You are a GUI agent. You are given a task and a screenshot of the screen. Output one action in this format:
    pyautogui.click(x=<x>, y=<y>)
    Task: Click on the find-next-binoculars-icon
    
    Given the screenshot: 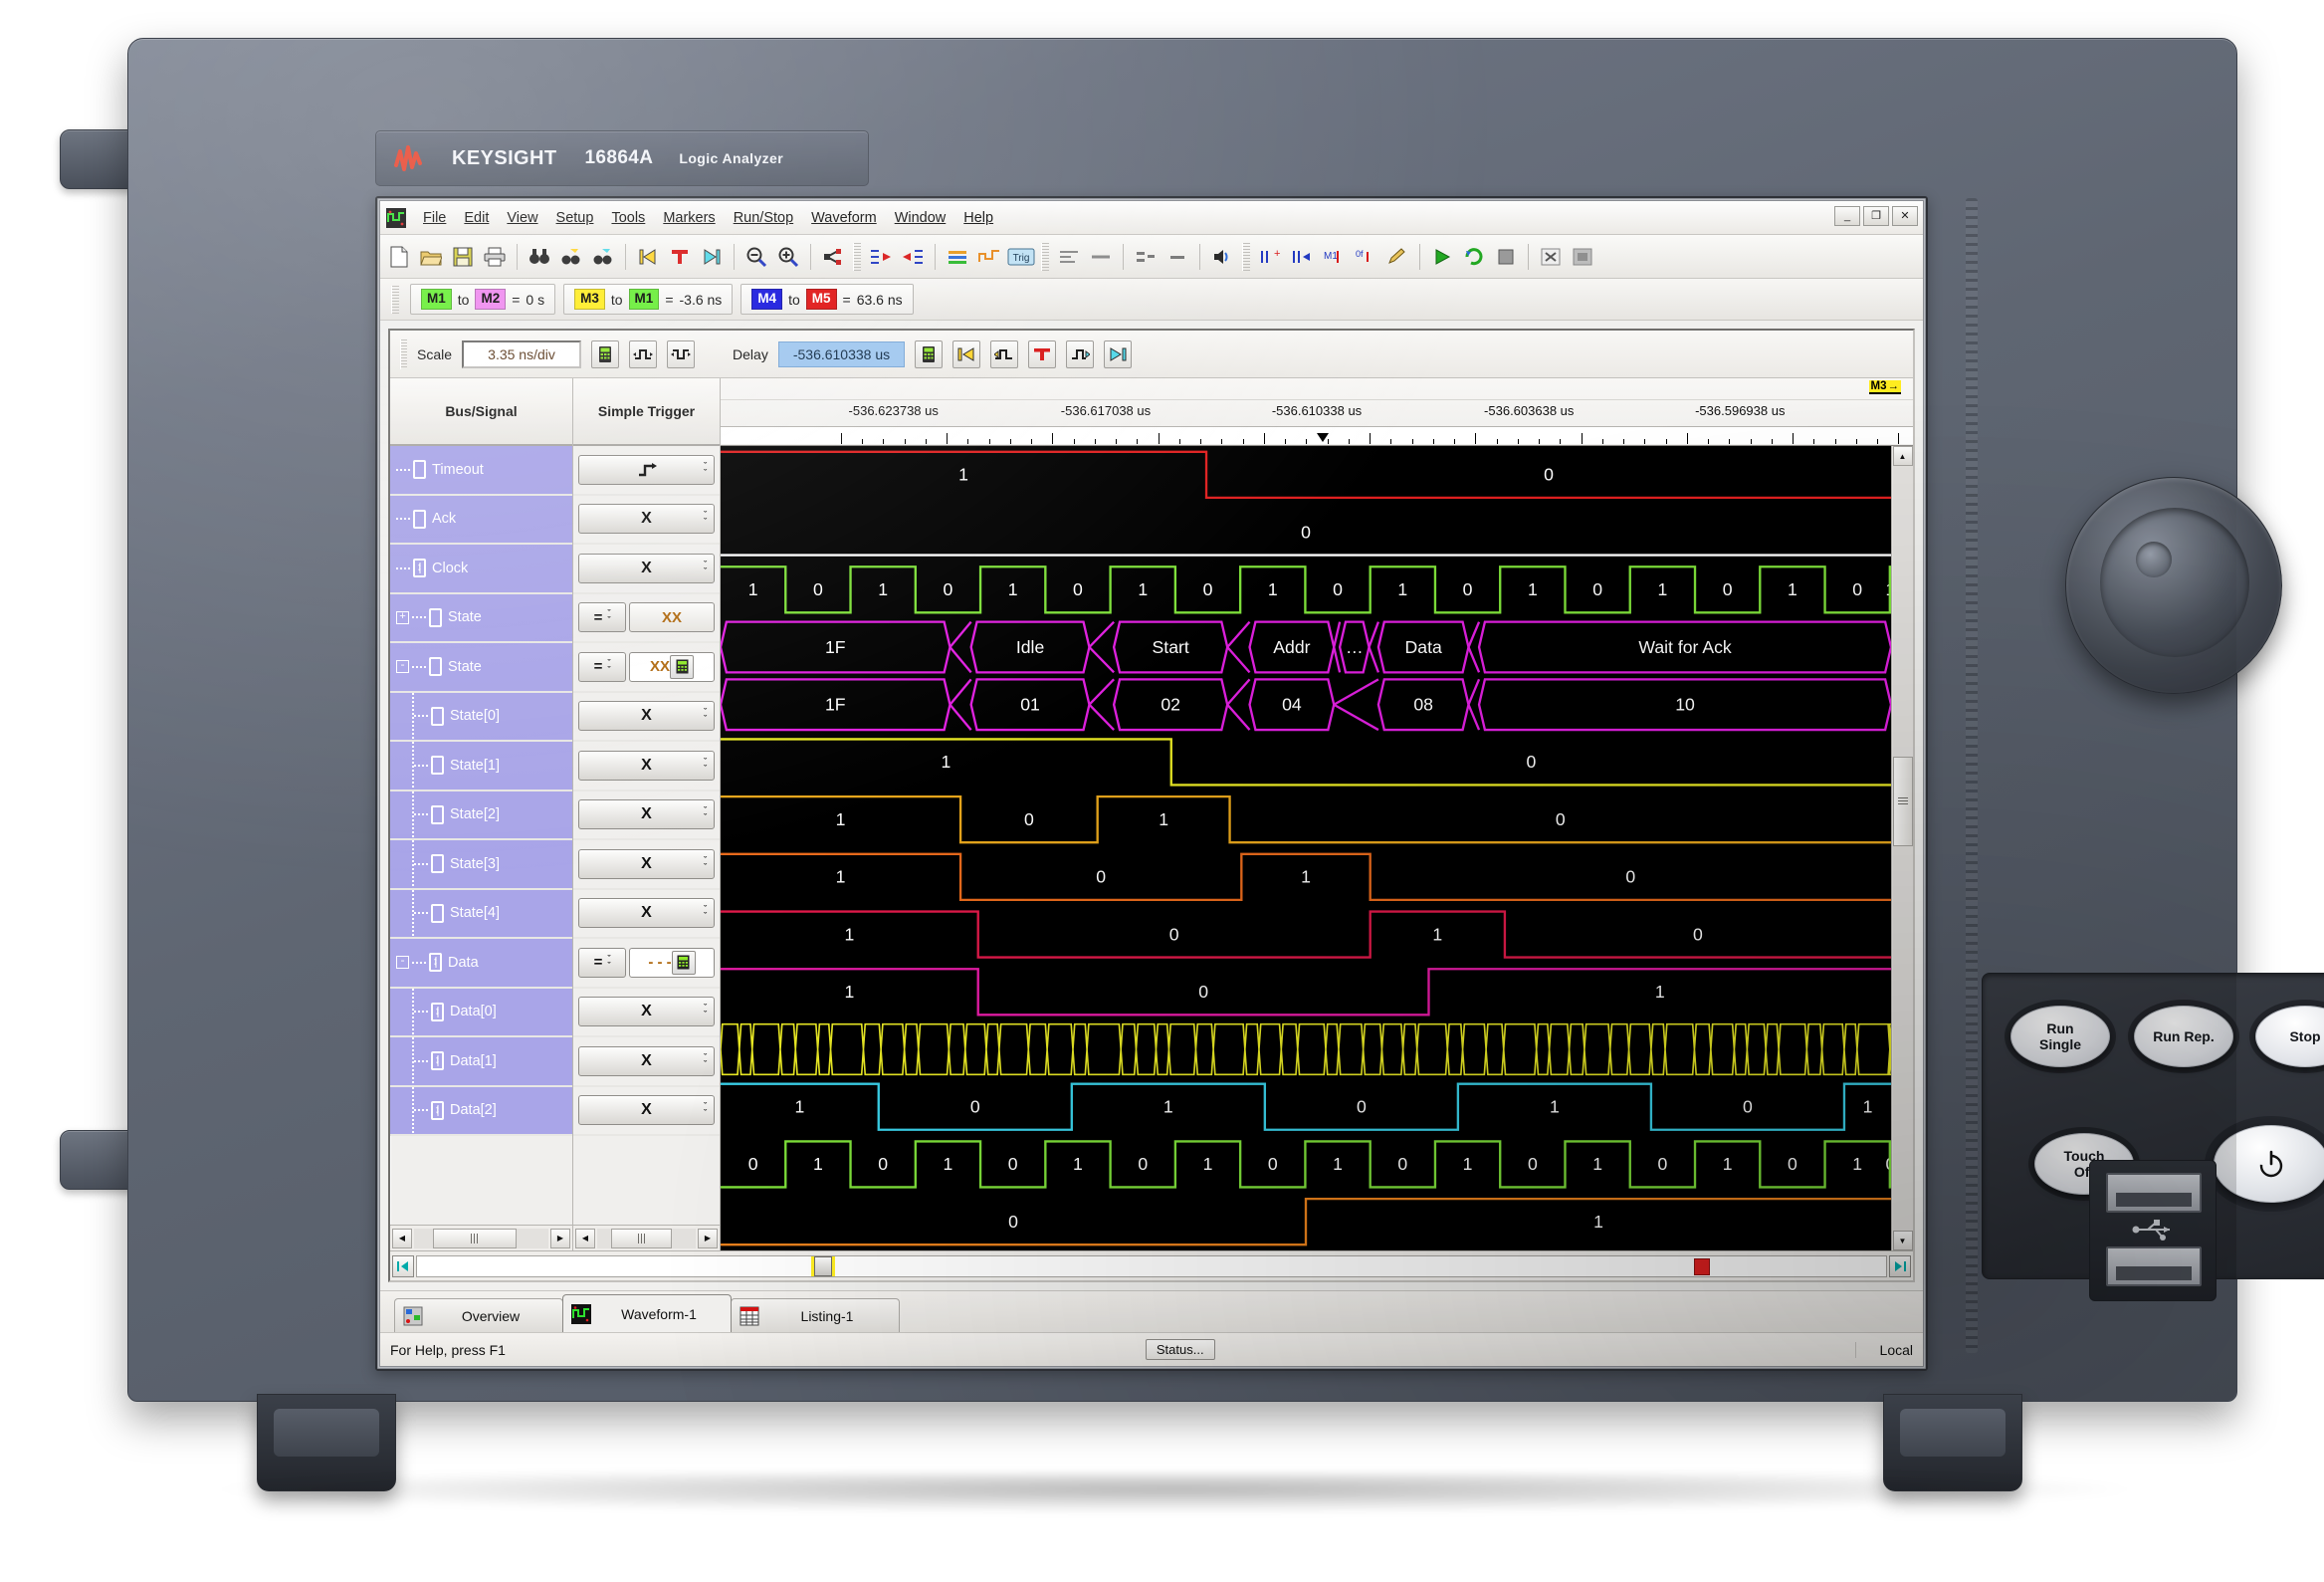 What is the action you would take?
    pyautogui.click(x=571, y=257)
    